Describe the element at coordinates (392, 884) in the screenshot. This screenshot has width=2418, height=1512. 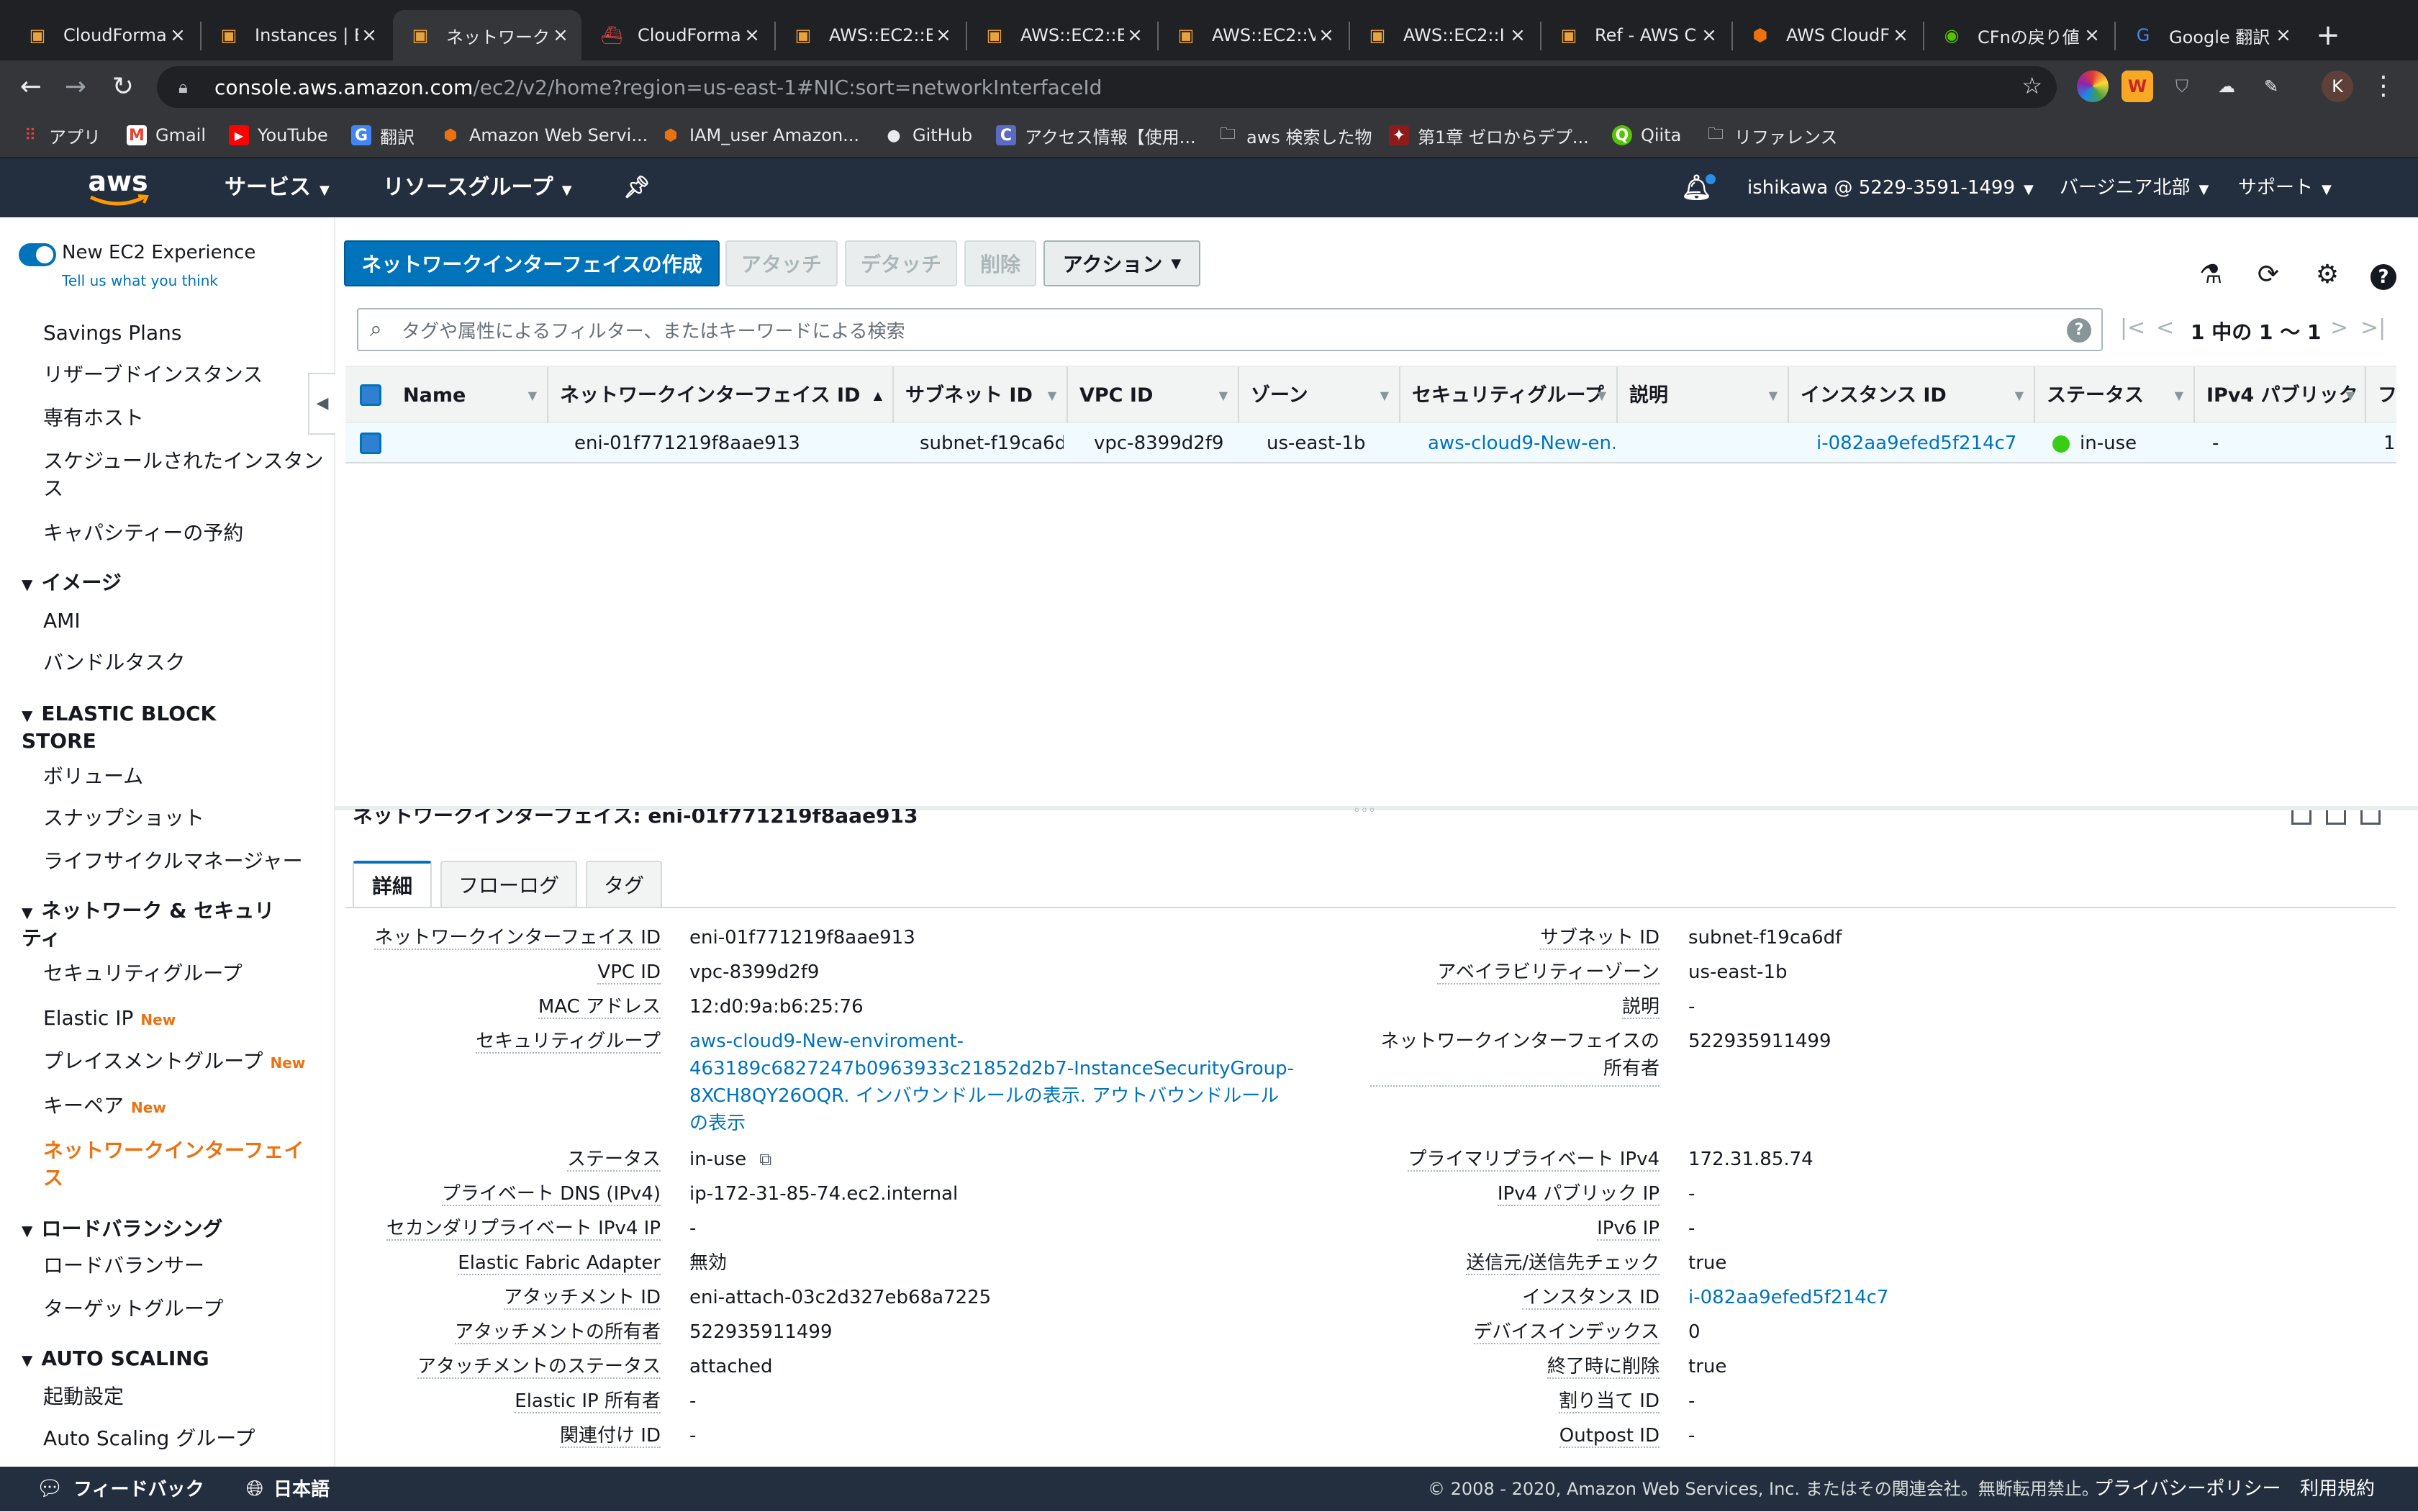
I see `tab-details: 詳細` at that location.